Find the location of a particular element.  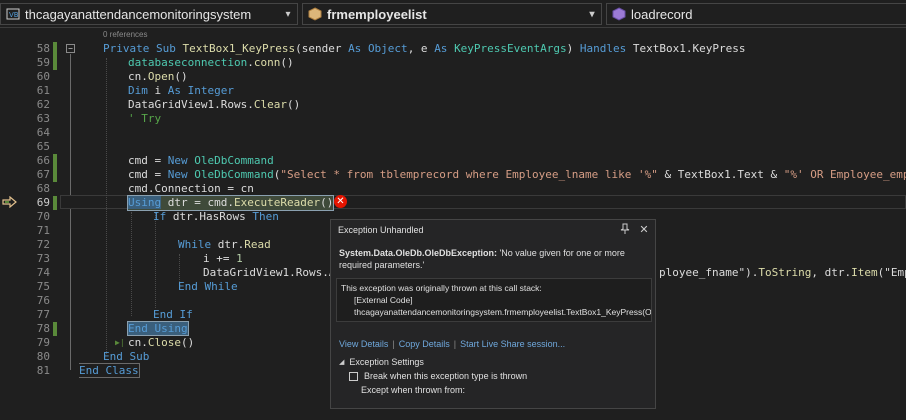

line-number: 78 is located at coordinates (43, 328).